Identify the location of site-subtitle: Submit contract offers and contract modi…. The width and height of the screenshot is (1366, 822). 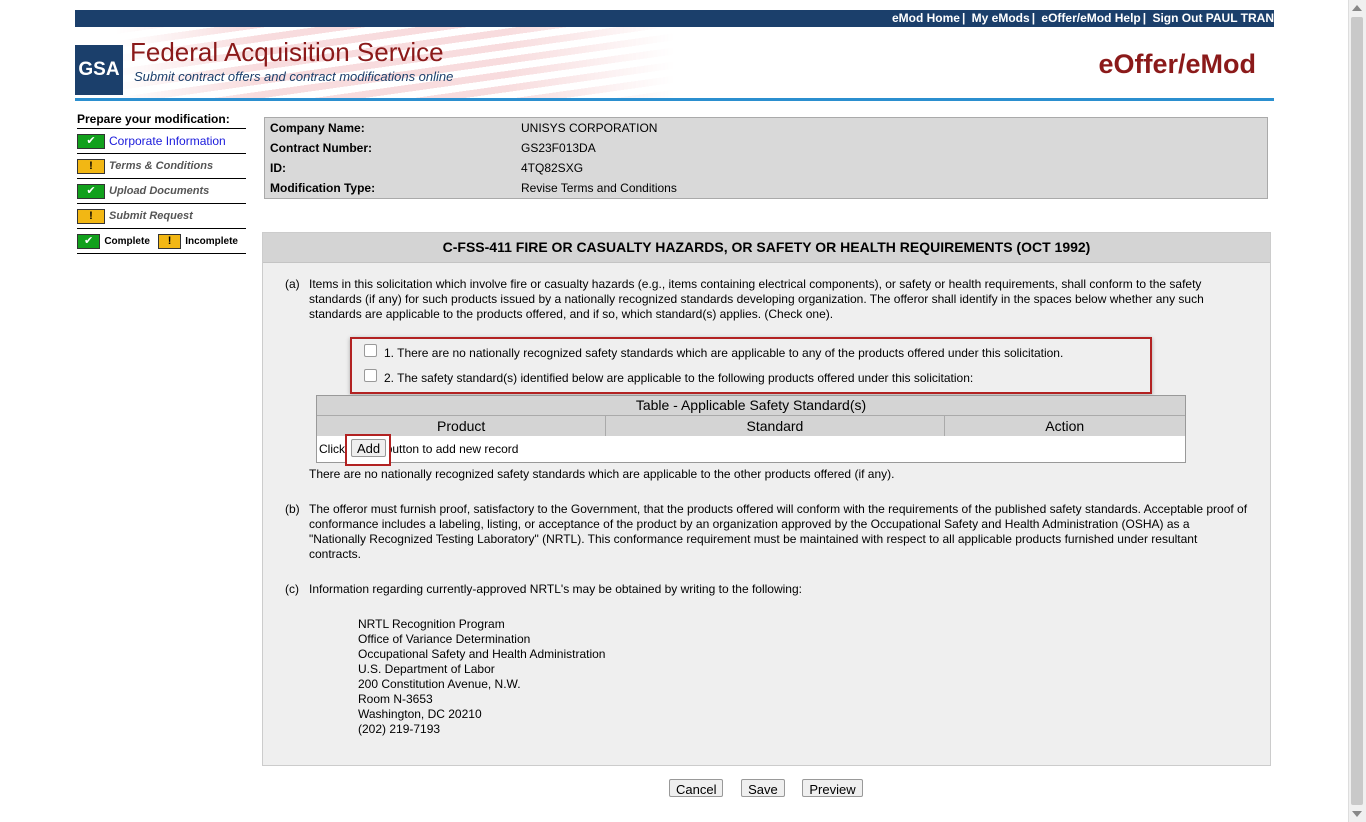
(294, 76).